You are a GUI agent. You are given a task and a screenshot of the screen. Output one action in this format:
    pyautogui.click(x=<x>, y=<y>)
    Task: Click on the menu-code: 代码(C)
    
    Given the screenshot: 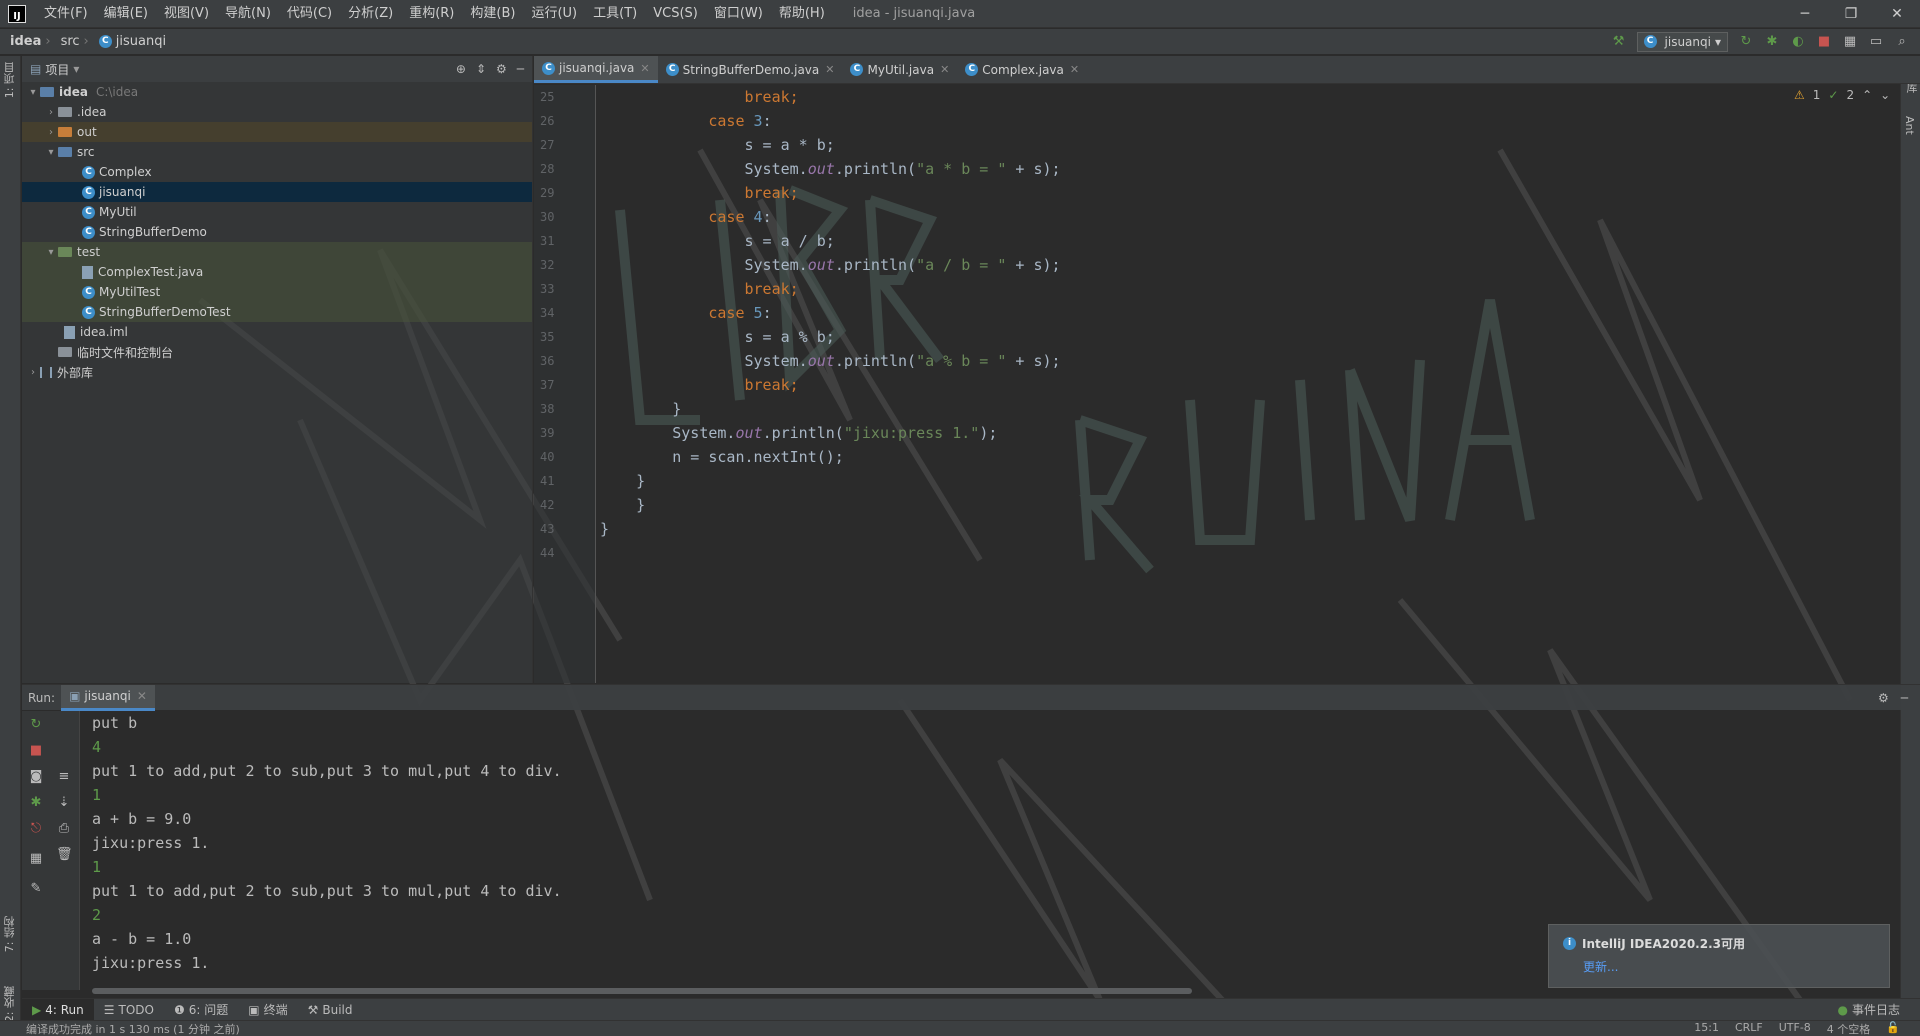 What is the action you would take?
    pyautogui.click(x=309, y=14)
    